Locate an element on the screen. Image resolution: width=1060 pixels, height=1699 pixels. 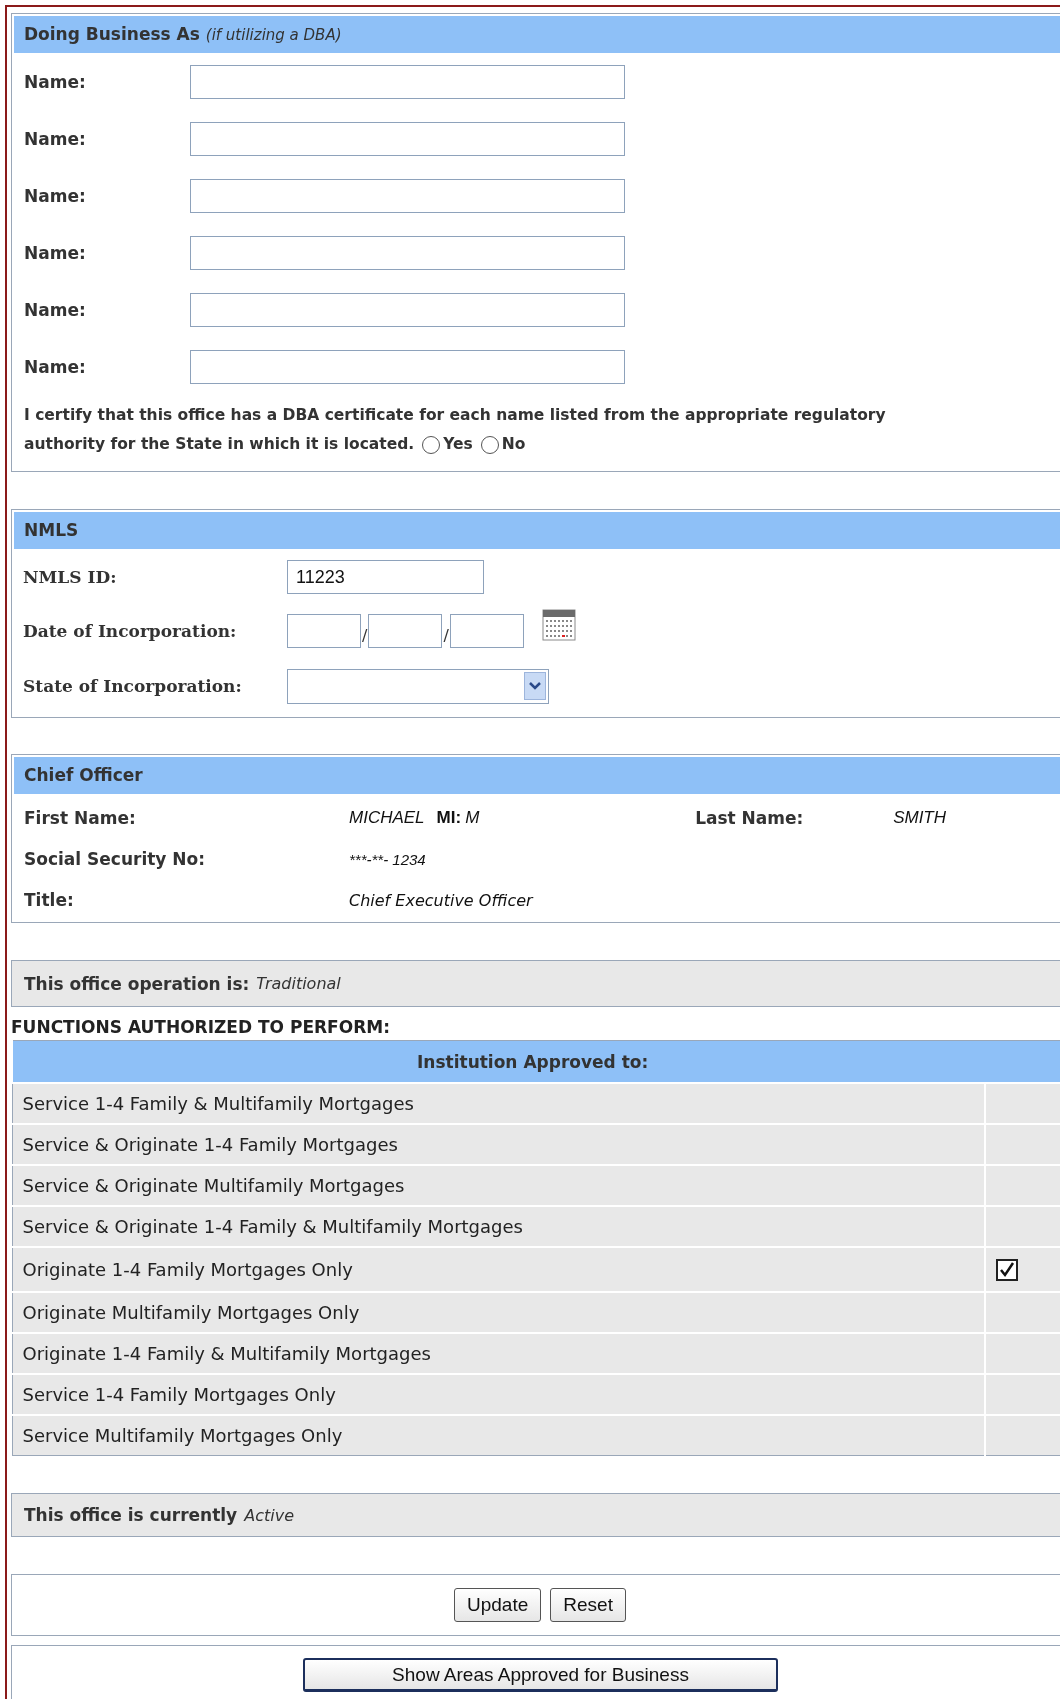
status-value: Active is located at coordinates (269, 1515).